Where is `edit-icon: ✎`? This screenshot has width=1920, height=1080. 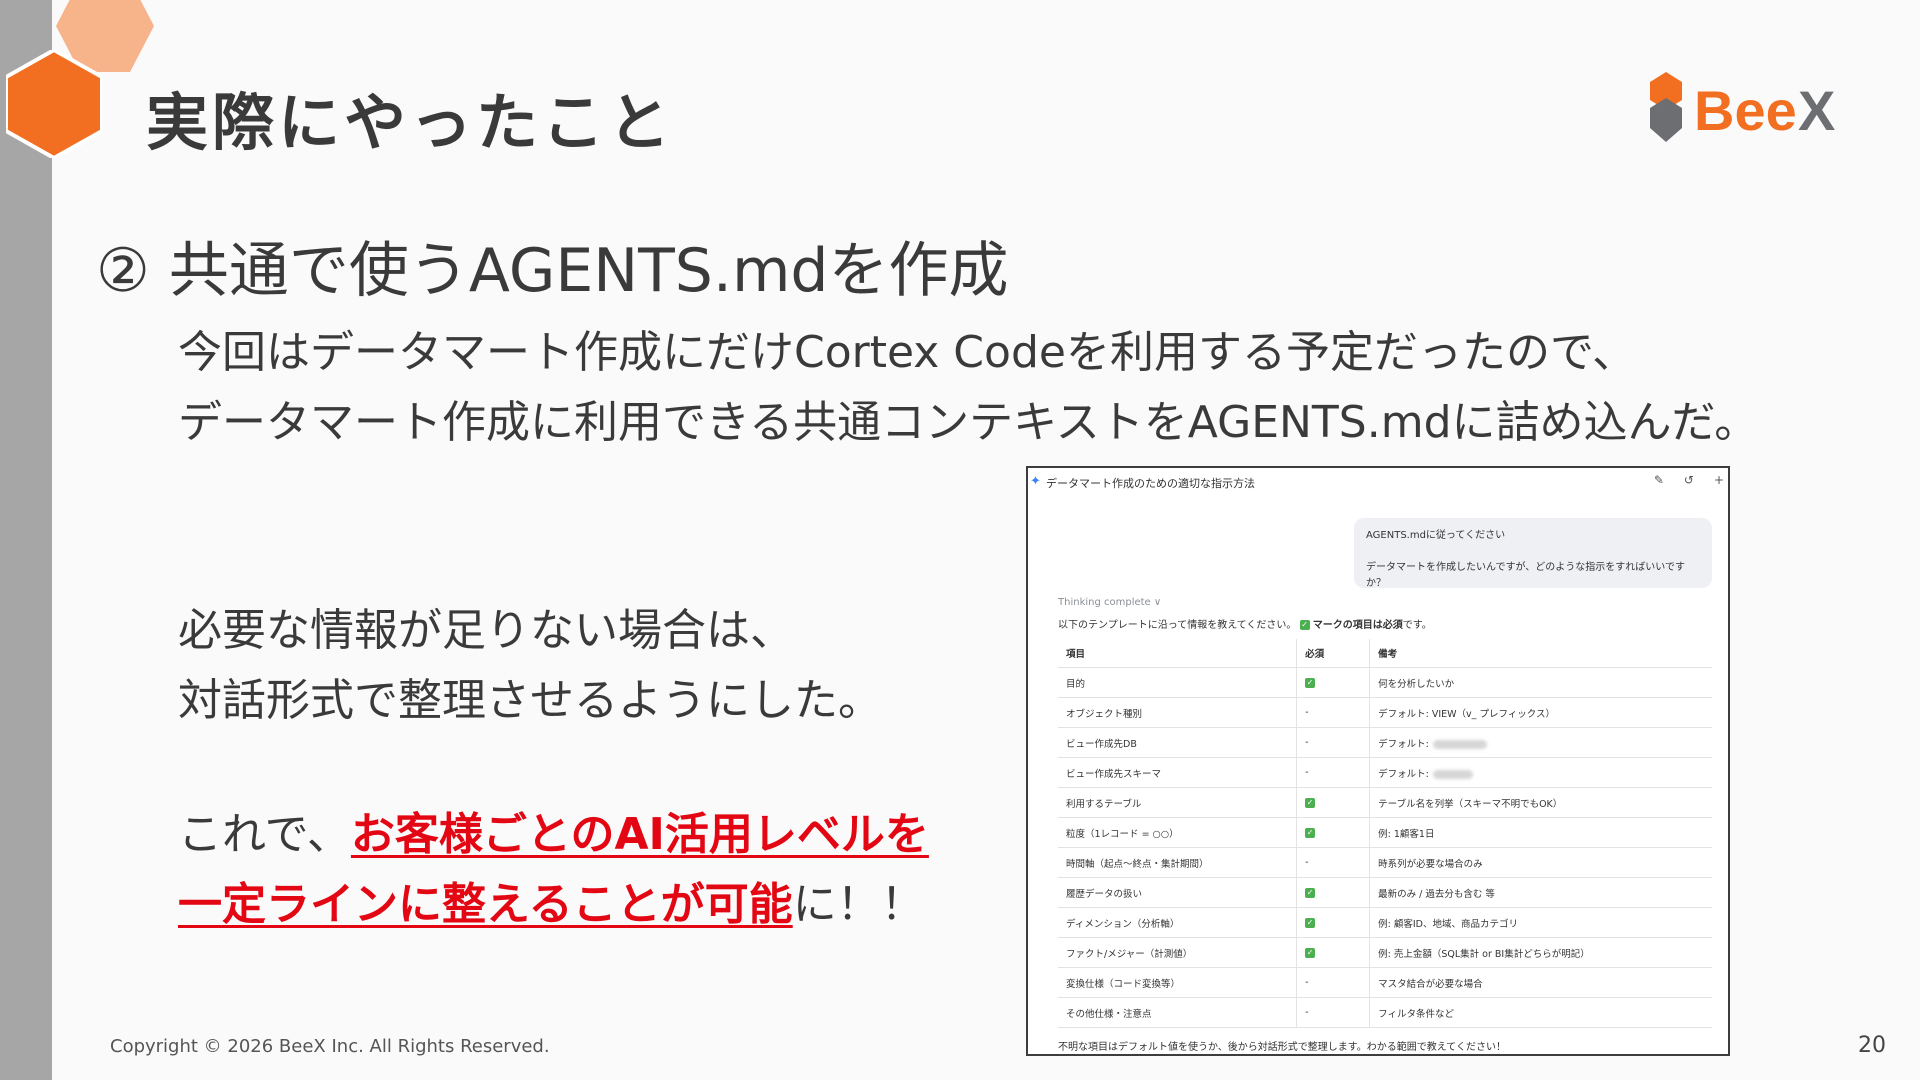
edit-icon: ✎ is located at coordinates (1659, 480).